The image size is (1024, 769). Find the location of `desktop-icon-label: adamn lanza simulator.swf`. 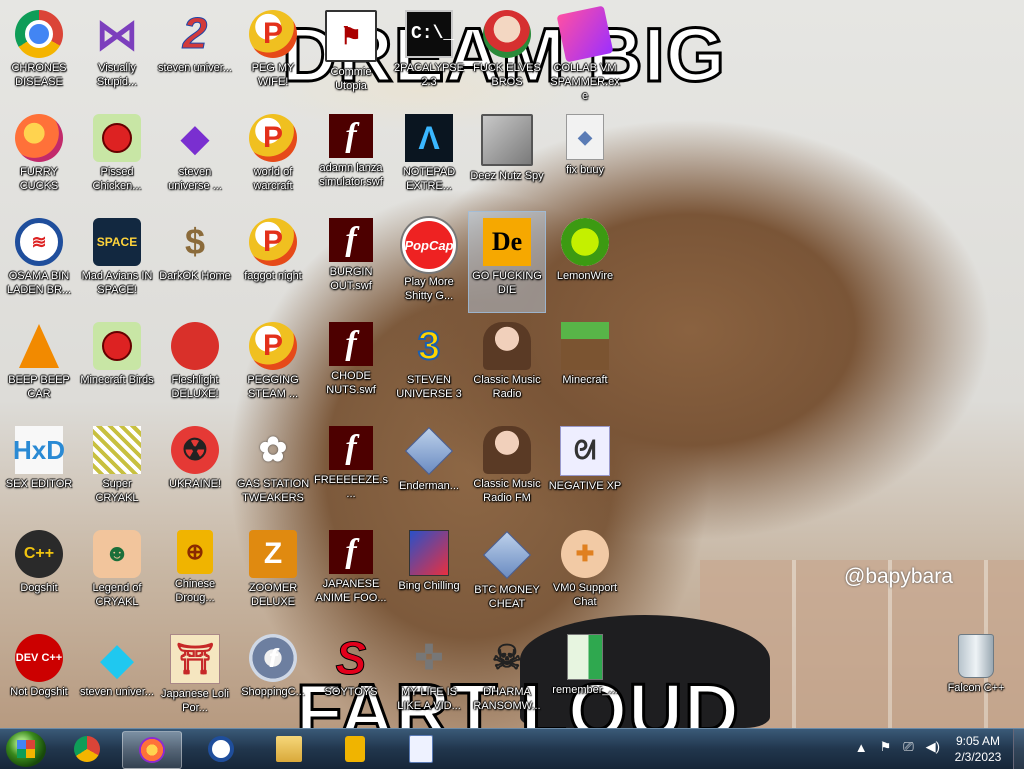

desktop-icon-label: adamn lanza simulator.swf is located at coordinates (351, 175).